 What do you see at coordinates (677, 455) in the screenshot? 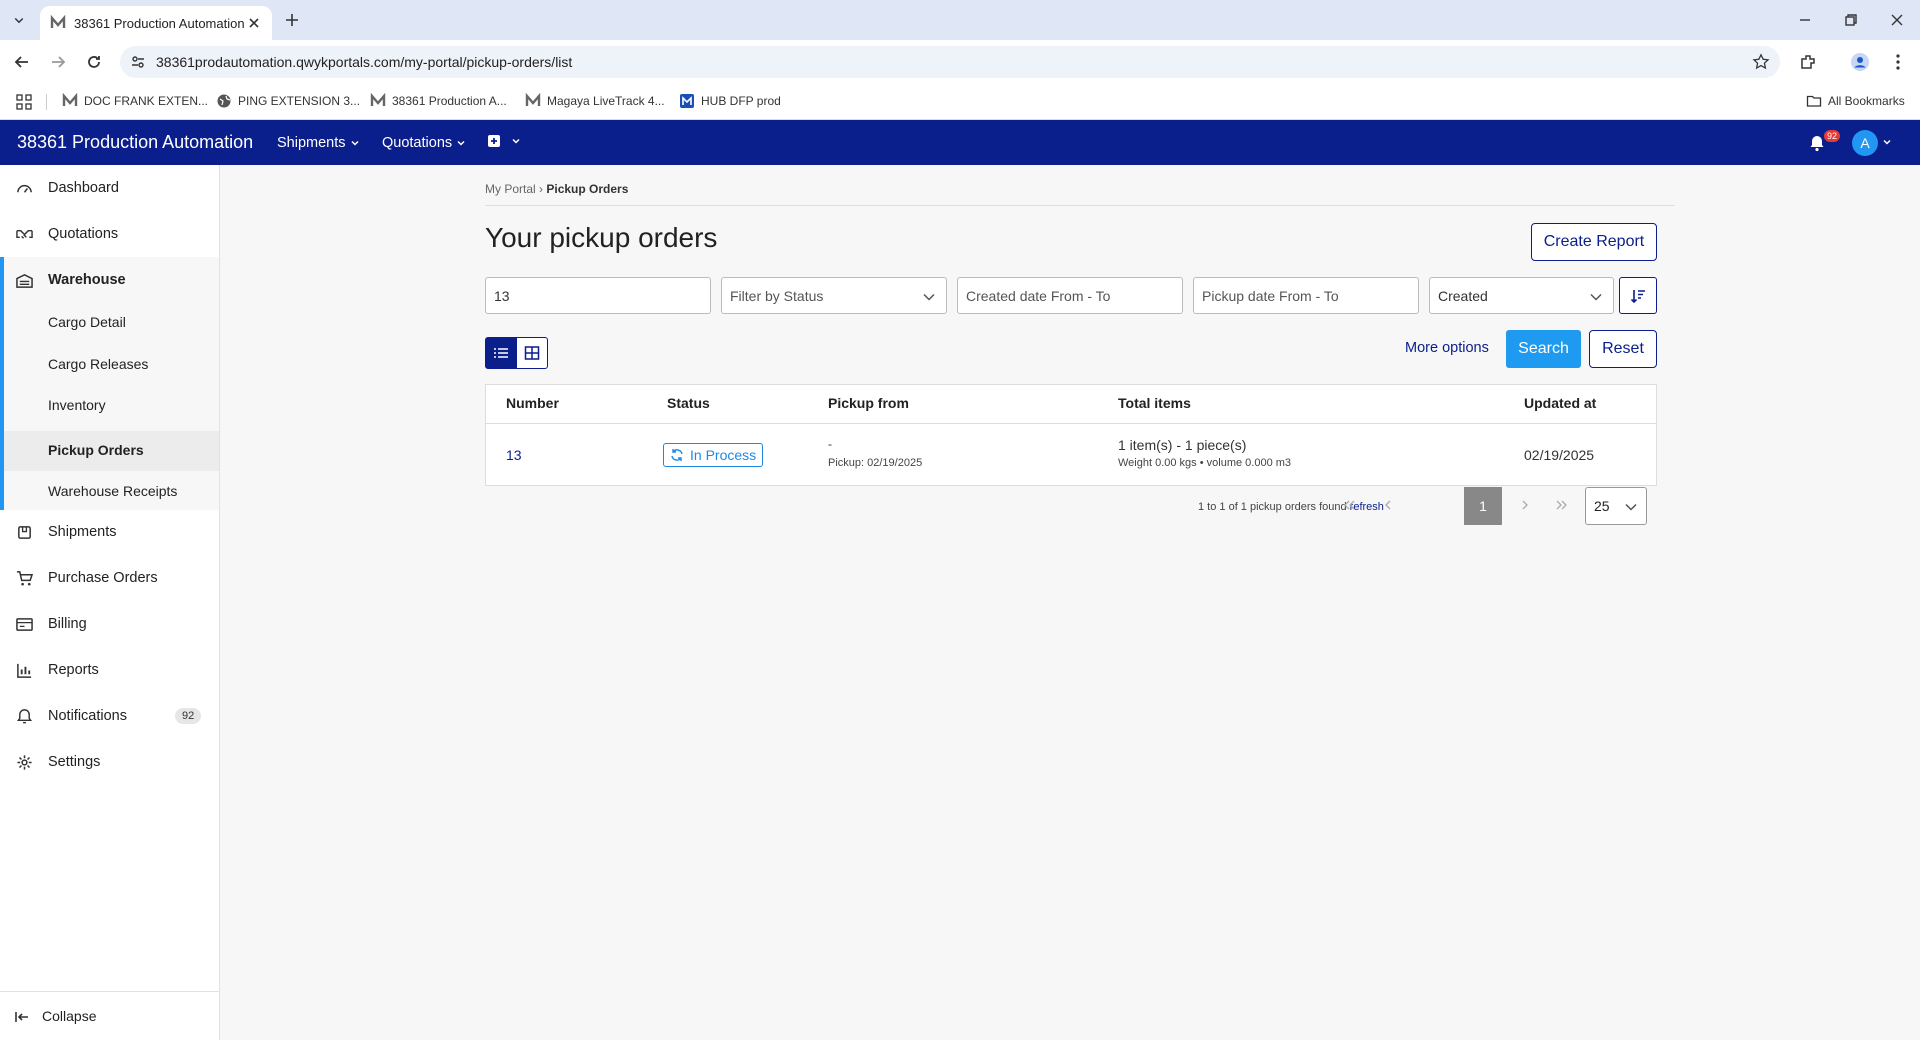
I see `sync-icon` at bounding box center [677, 455].